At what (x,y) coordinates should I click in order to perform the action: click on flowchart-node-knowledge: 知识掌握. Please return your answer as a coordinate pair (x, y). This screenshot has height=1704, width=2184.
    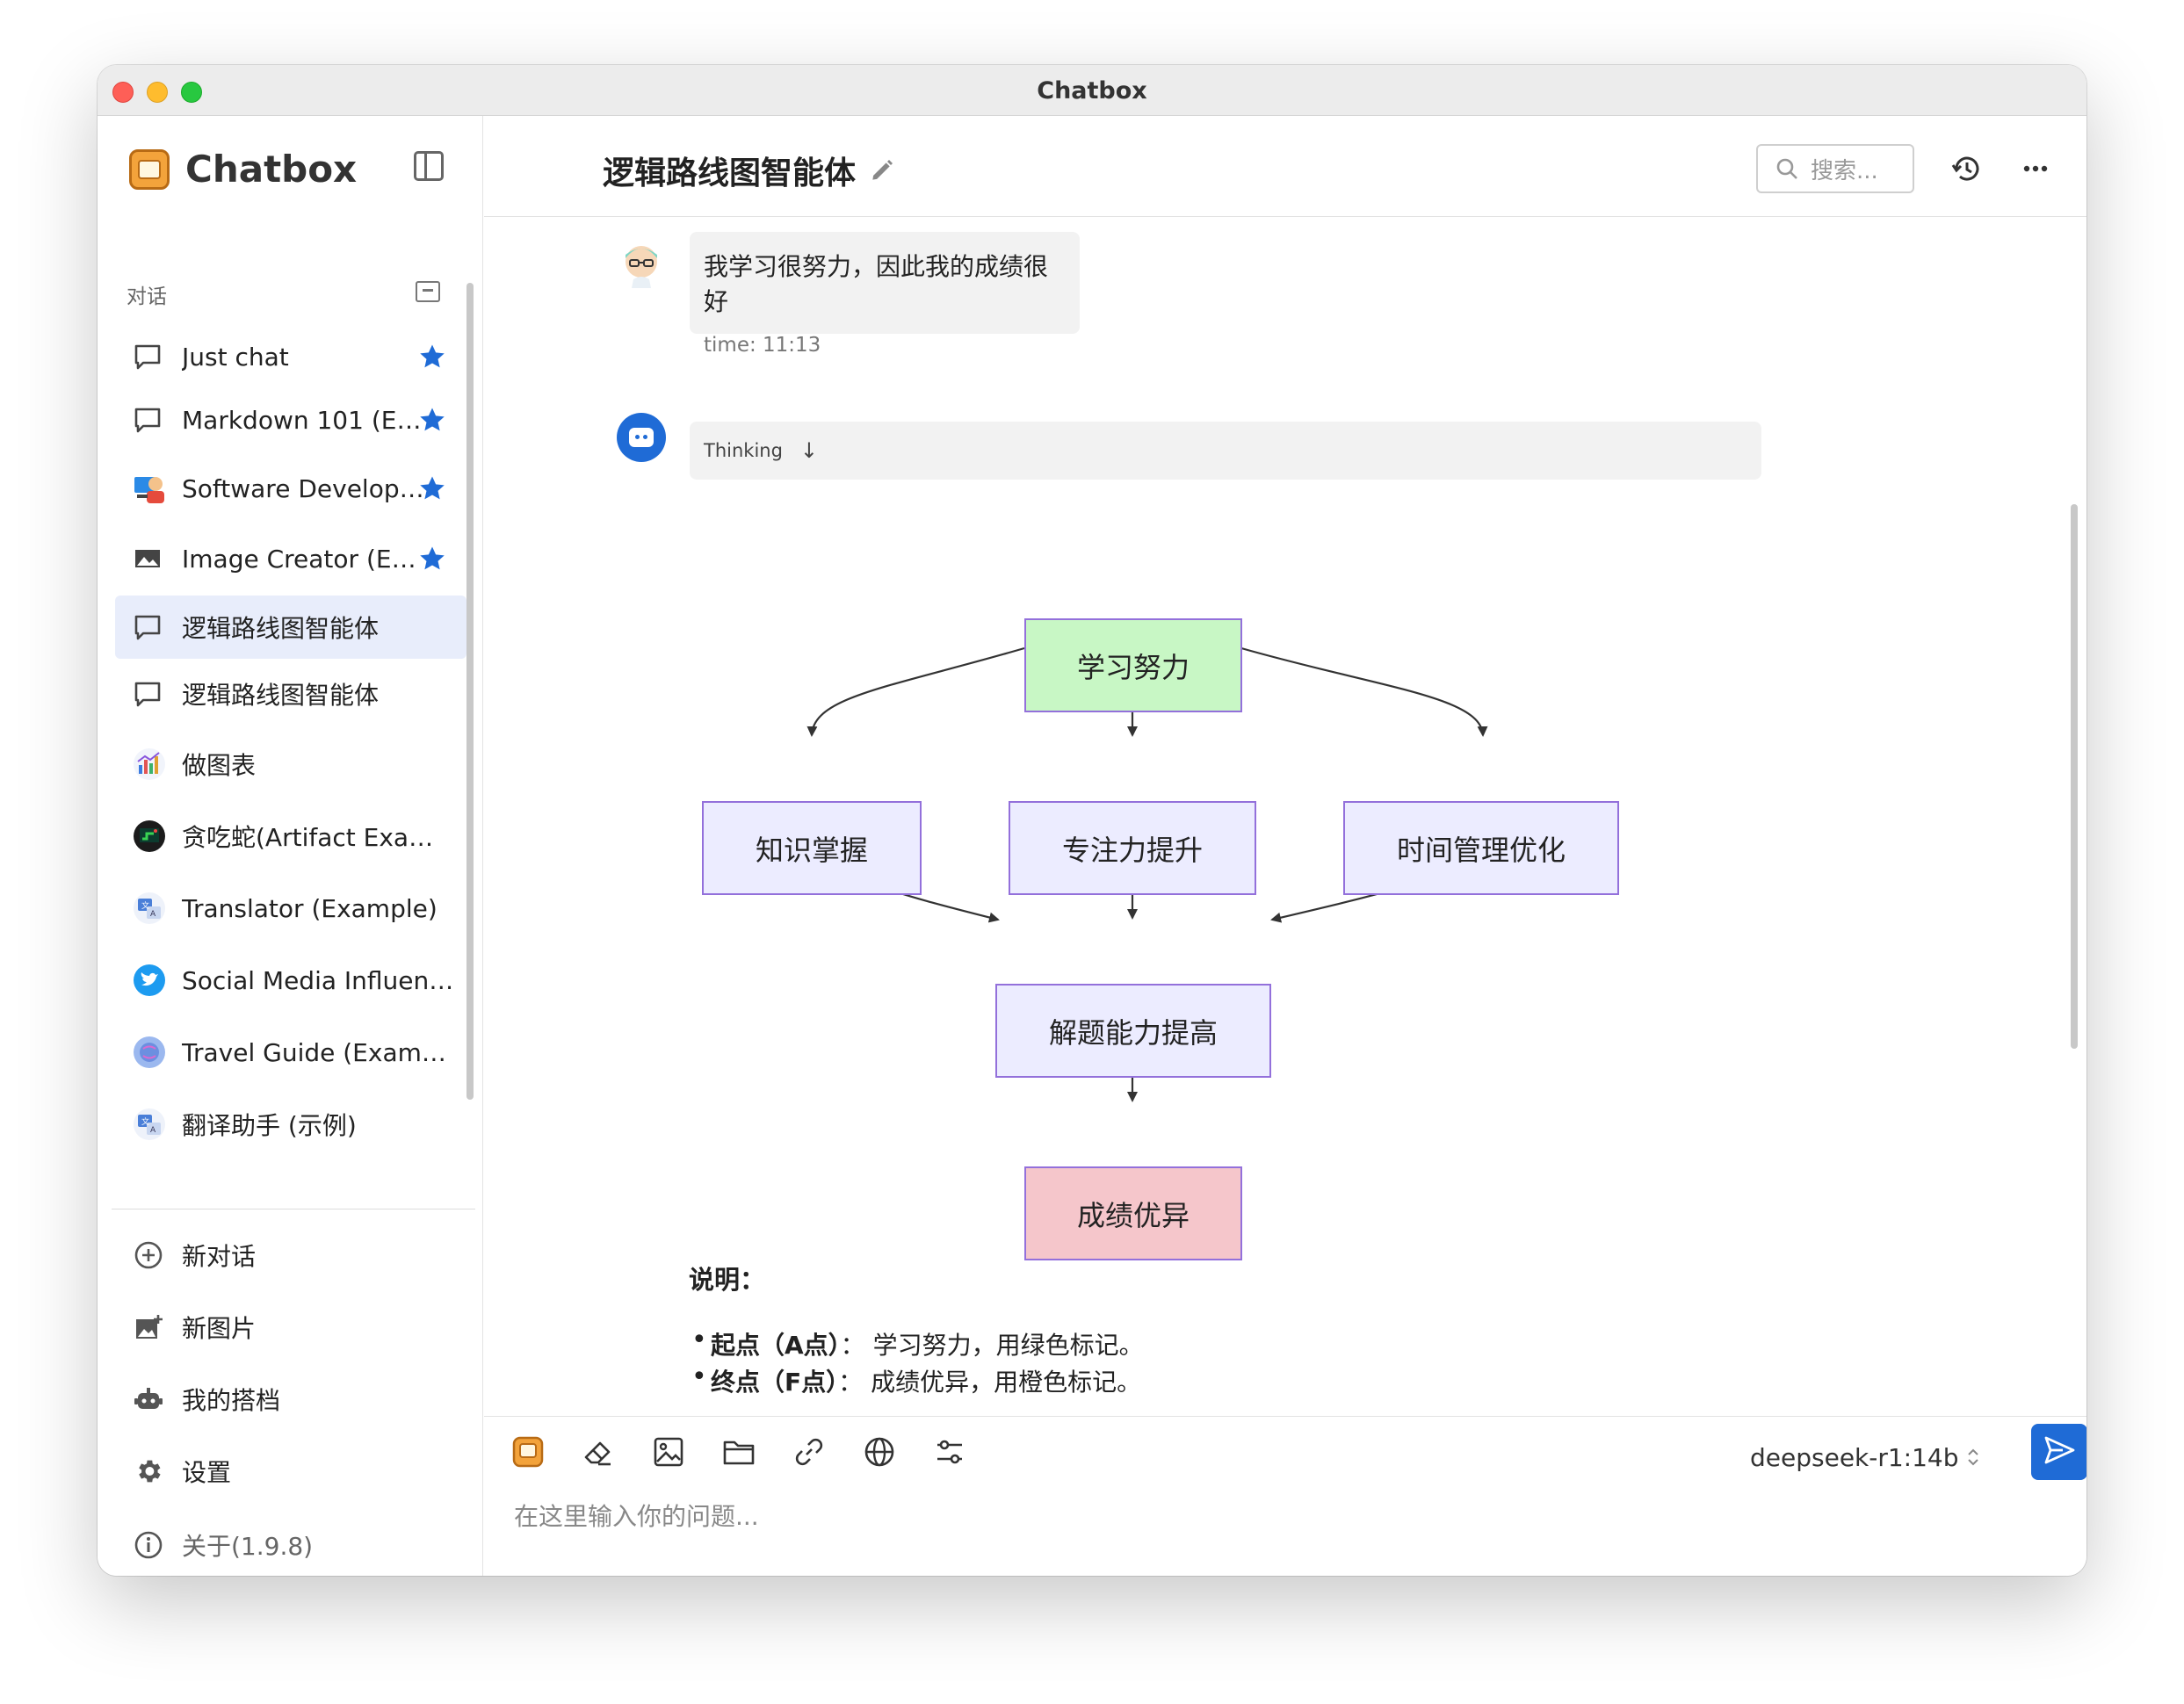
    Looking at the image, I should click on (812, 848).